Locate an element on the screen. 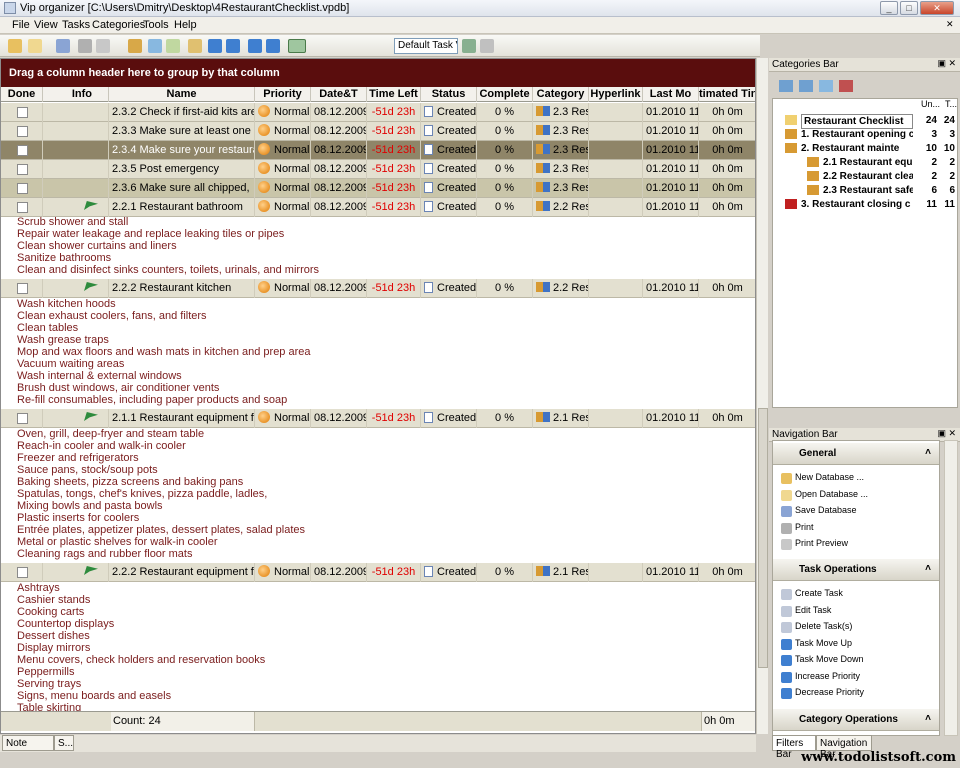  menu-categories: Categories is located at coordinates (118, 25).